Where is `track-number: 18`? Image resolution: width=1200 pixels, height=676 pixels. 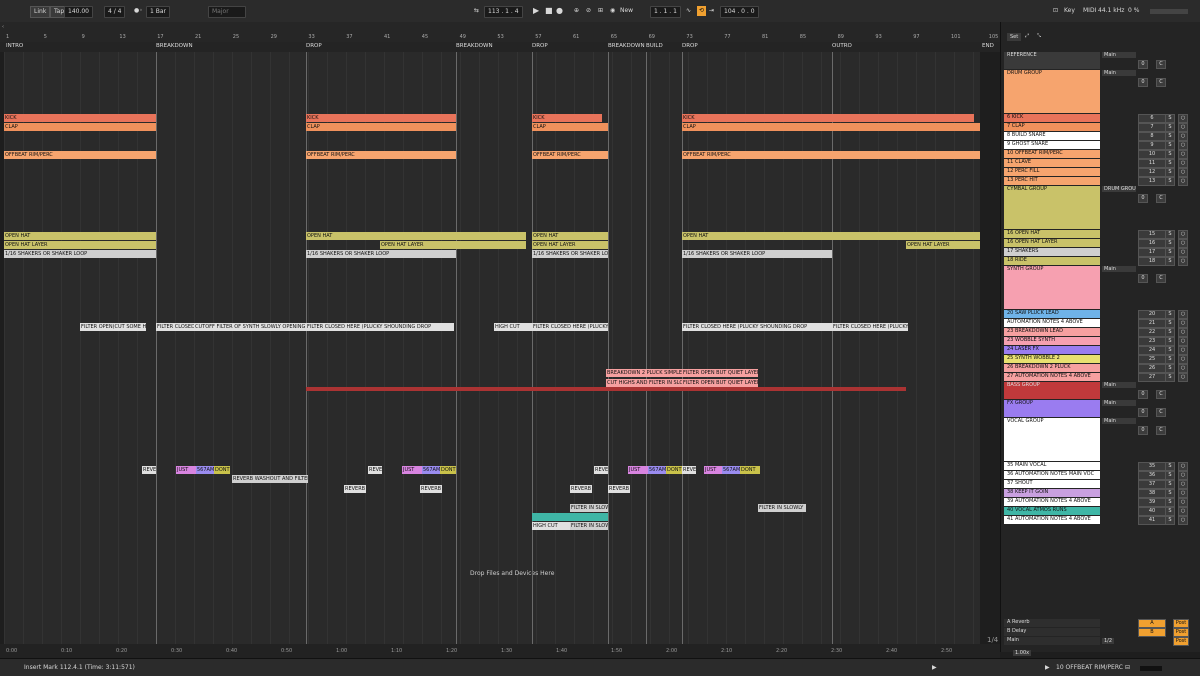
track-number: 18 is located at coordinates (1152, 261).